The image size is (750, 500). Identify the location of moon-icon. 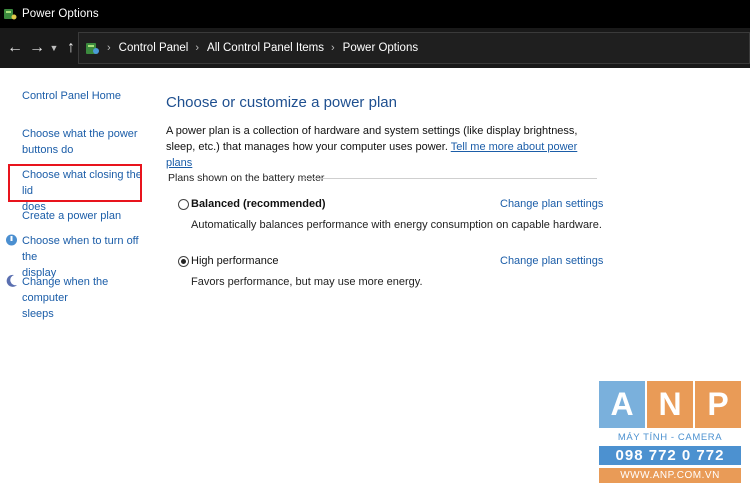
(11, 280).